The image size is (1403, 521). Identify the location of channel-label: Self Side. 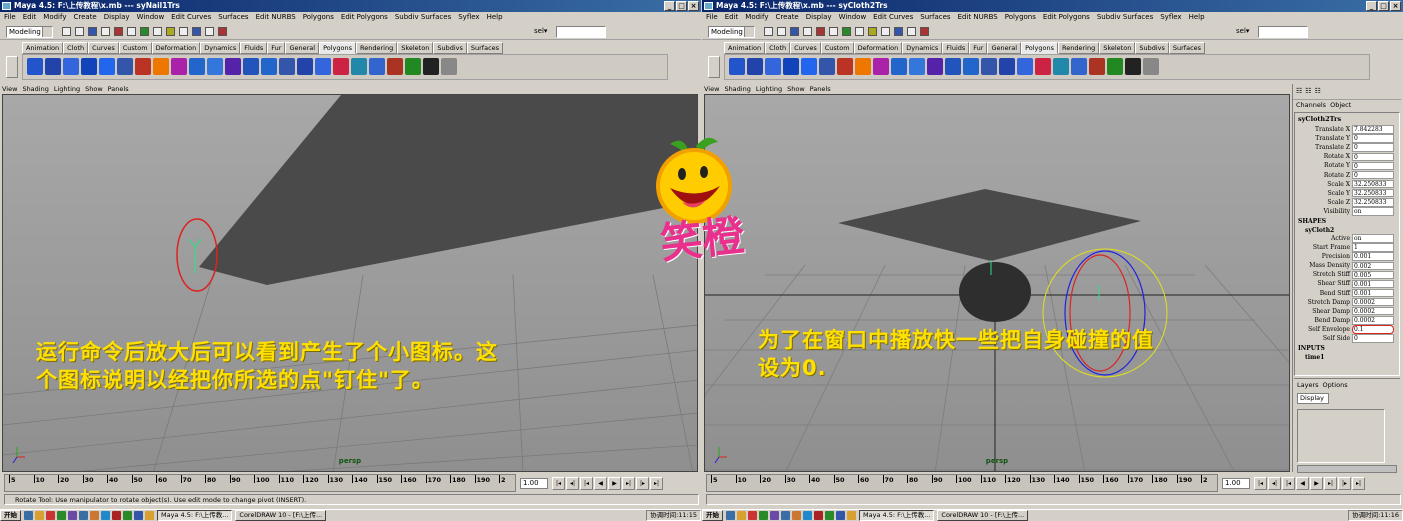
(1323, 338).